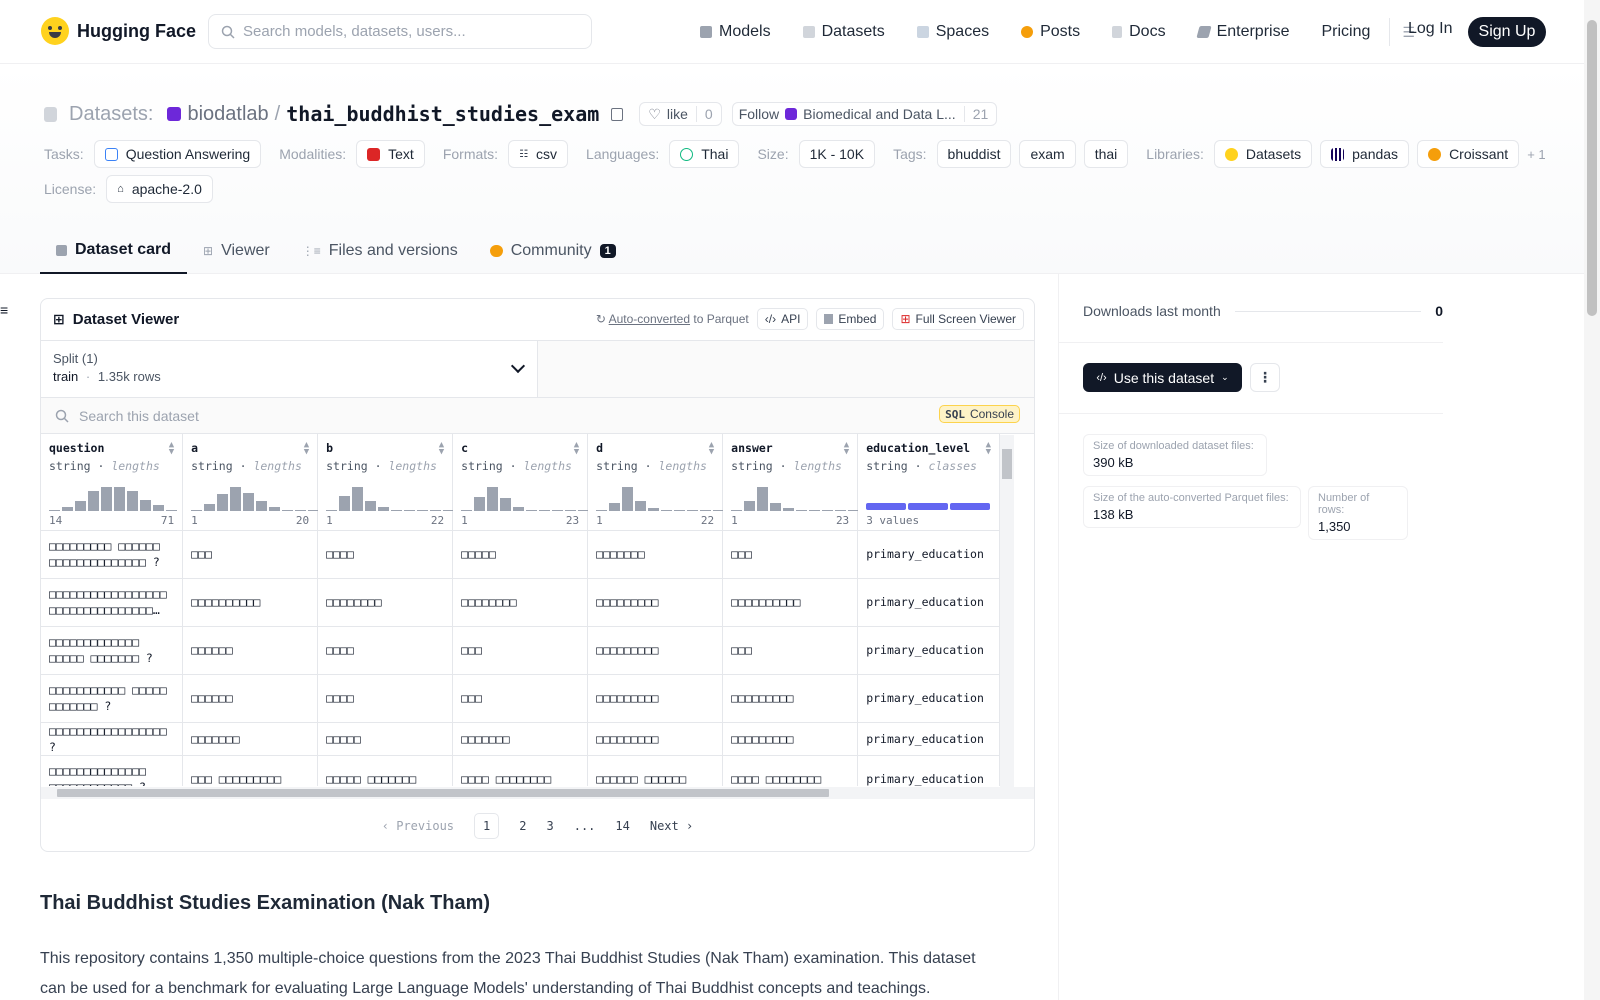 The image size is (1600, 1000). I want to click on table-cell: □□□□□□□□□ □□□□□□ □□□□□□□□□□□□□□ ?, so click(112, 554).